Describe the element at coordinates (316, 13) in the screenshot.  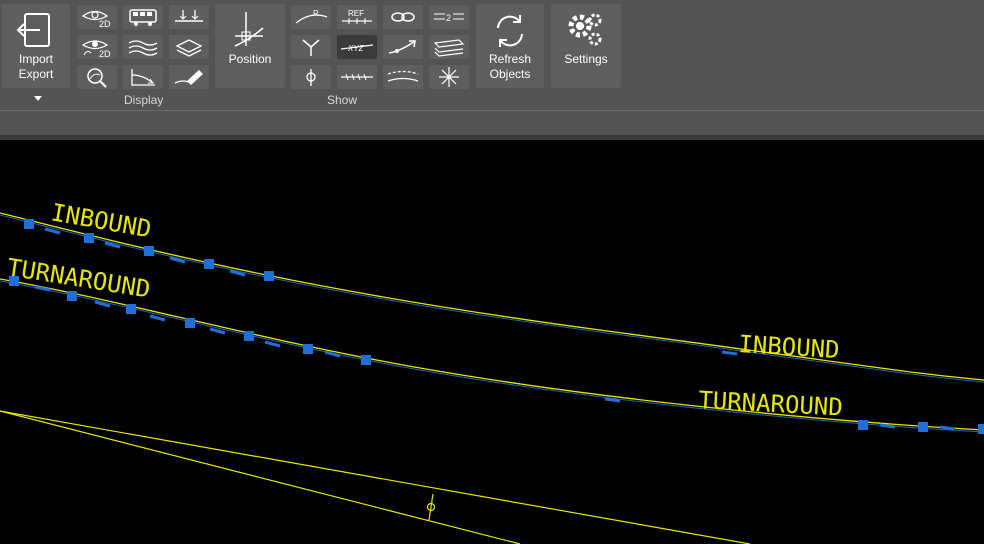
I see `svg-text: R` at that location.